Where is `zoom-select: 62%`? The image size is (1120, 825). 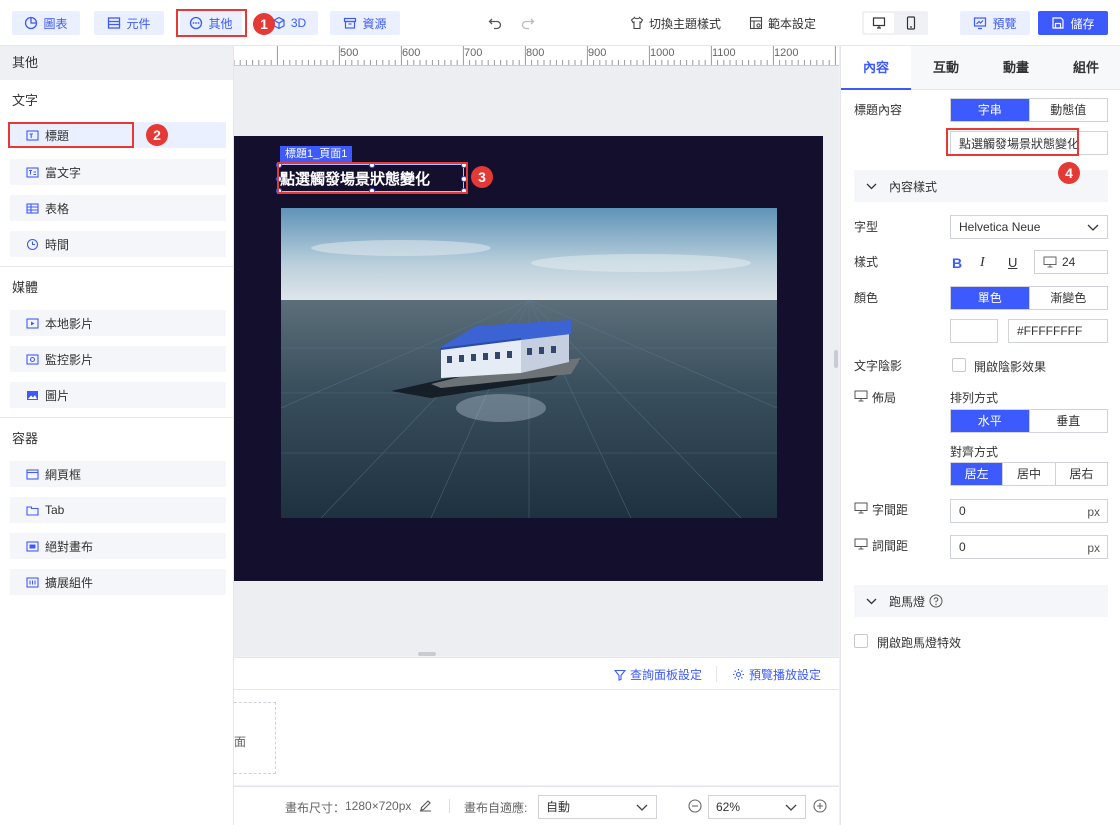 zoom-select: 62% is located at coordinates (757, 807).